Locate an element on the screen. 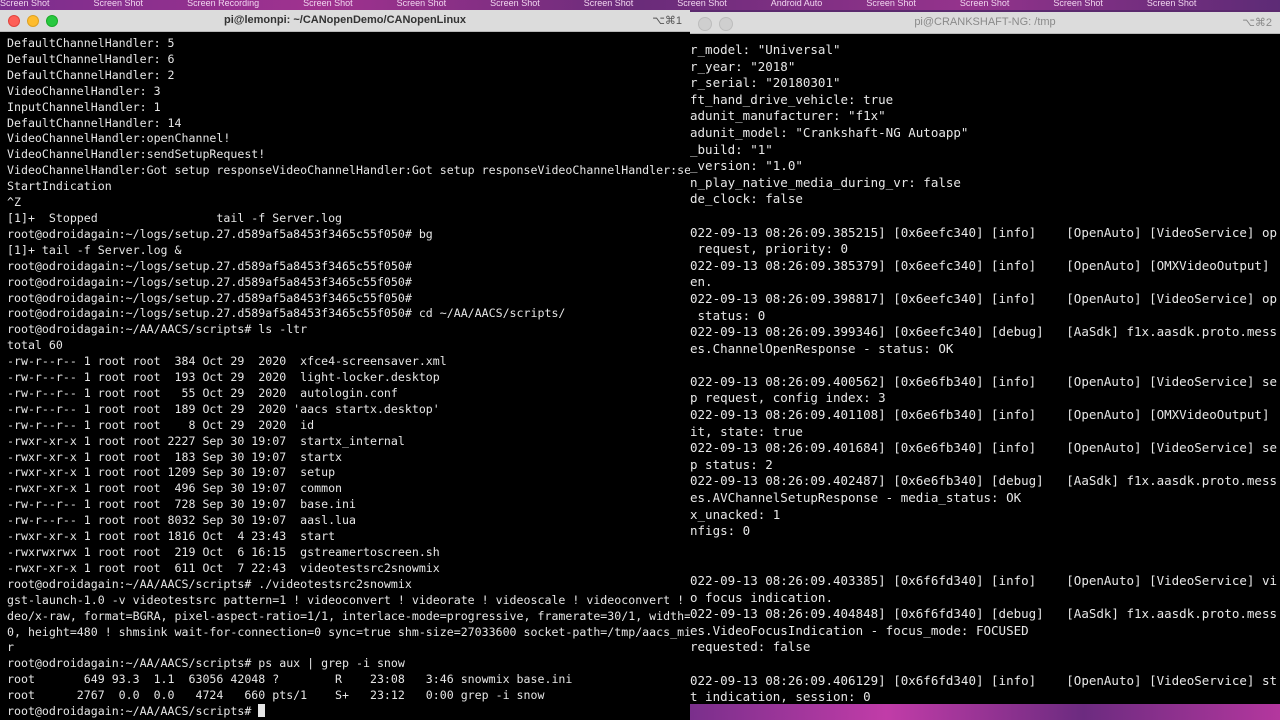  terminal-line: status: 0 is located at coordinates (728, 315).